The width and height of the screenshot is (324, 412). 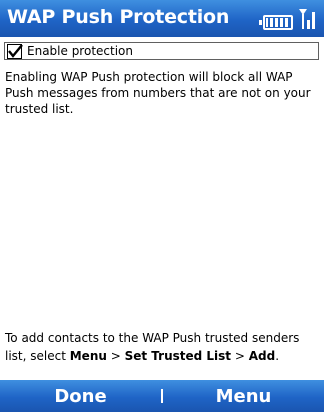 I want to click on hint-sep-2: >, so click(x=240, y=356).